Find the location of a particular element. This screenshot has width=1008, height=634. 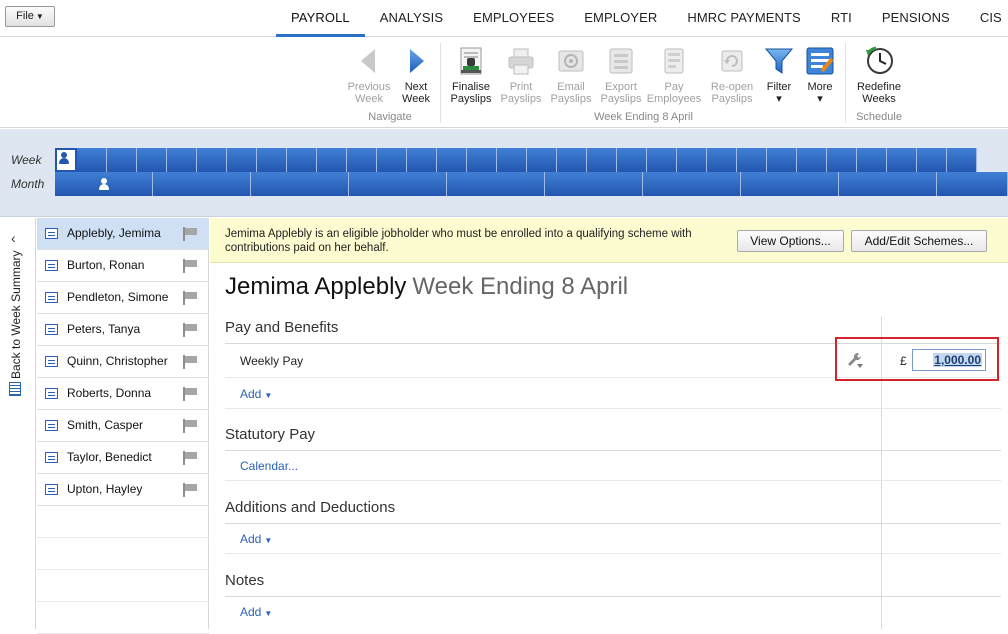

reopen-payslips-button: Re-open Payslips is located at coordinates (732, 74).